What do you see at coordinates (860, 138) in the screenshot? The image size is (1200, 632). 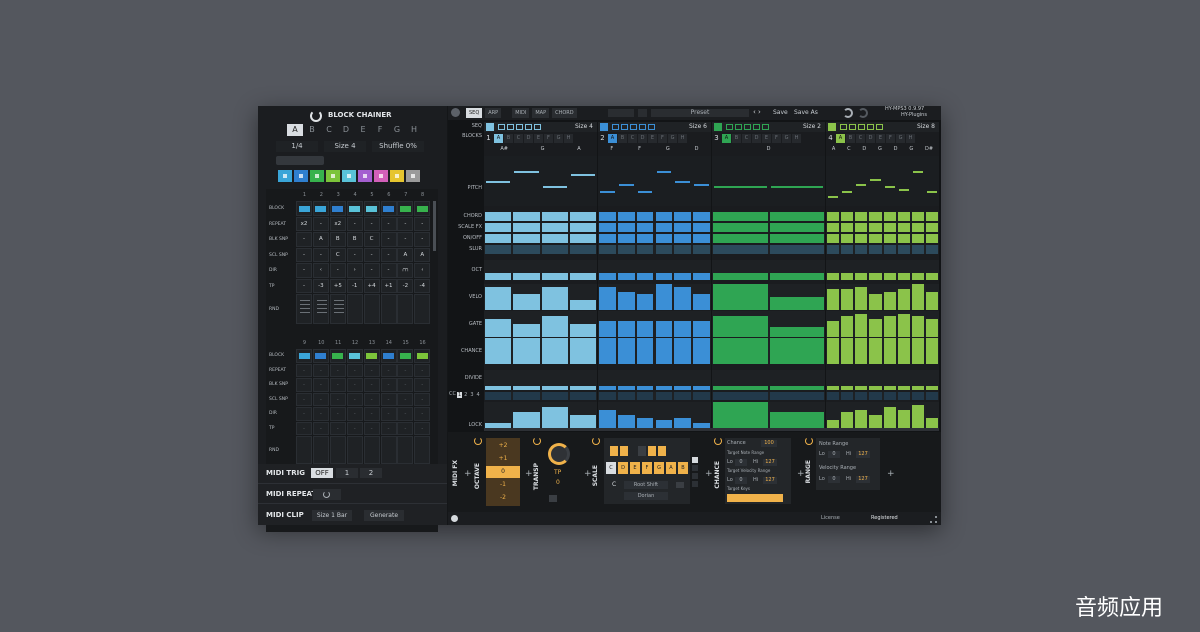 I see `block-letter: C` at bounding box center [860, 138].